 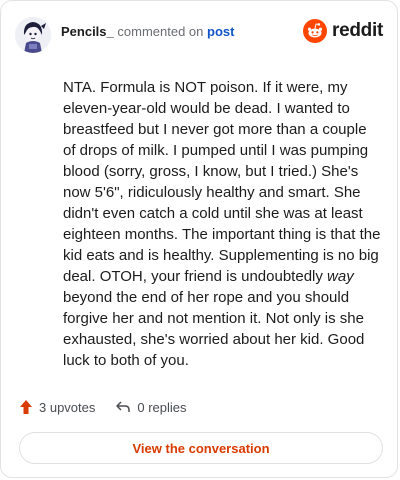 I want to click on reply-action: 0 replies, so click(x=151, y=407).